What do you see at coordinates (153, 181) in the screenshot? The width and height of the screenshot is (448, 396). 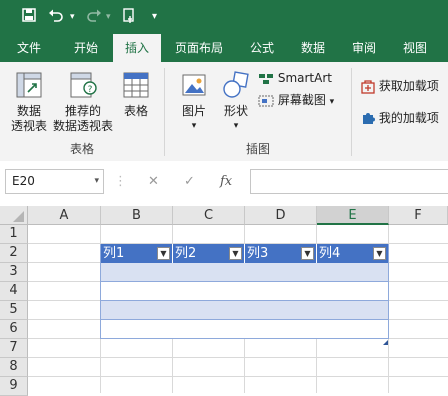 I see `cancel-icon: ✕` at bounding box center [153, 181].